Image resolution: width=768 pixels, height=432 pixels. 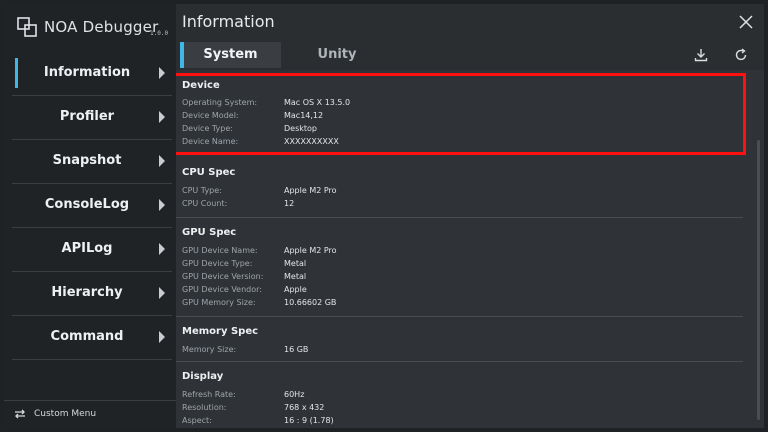 What do you see at coordinates (87, 72) in the screenshot?
I see `sidebar-item-label: Information` at bounding box center [87, 72].